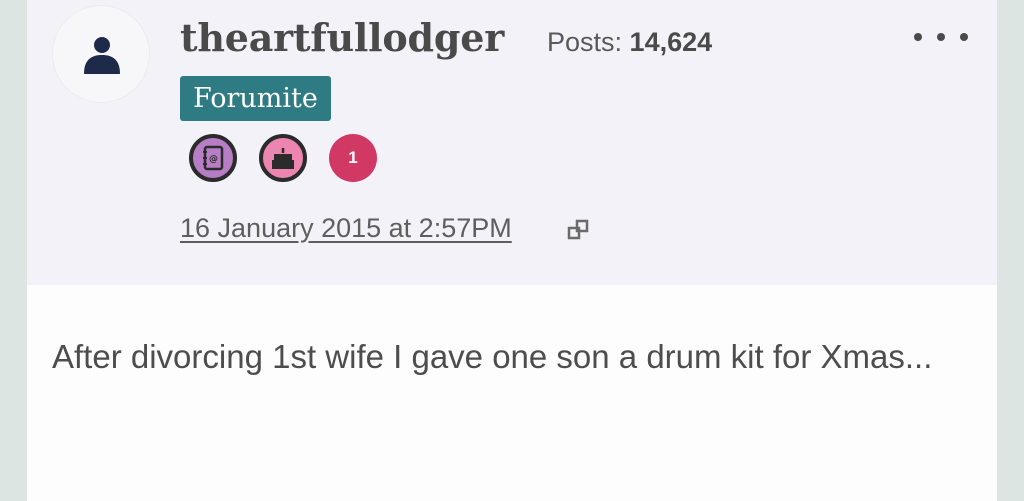  What do you see at coordinates (671, 42) in the screenshot?
I see `posts-count-value: 14,624` at bounding box center [671, 42].